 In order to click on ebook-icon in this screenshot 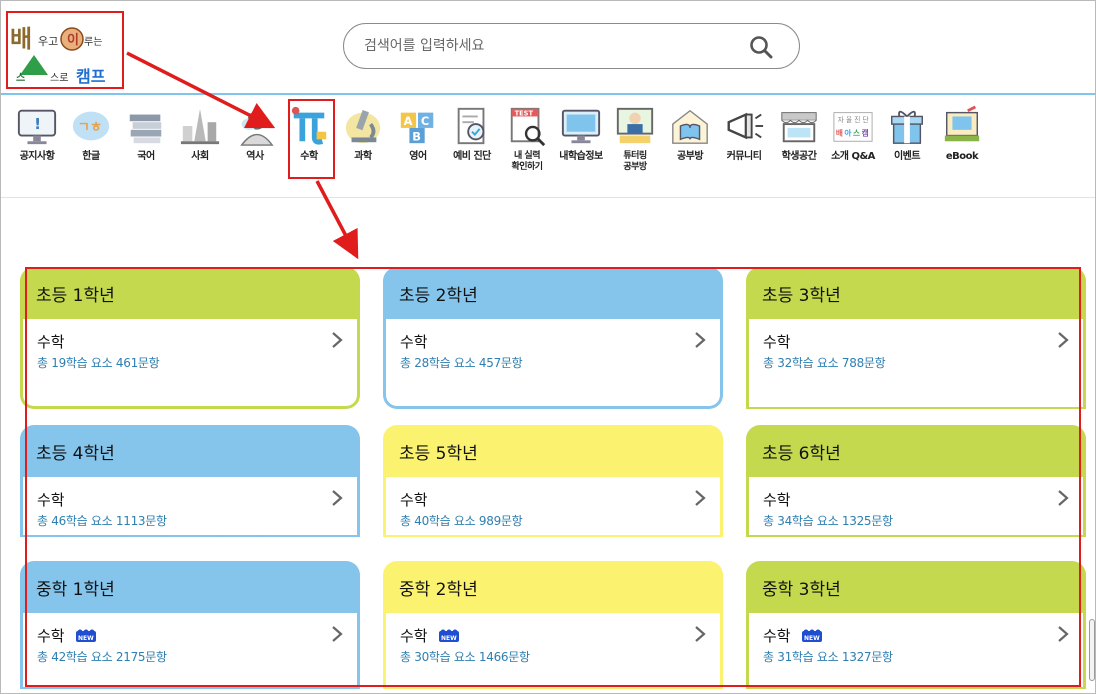, I will do `click(962, 123)`.